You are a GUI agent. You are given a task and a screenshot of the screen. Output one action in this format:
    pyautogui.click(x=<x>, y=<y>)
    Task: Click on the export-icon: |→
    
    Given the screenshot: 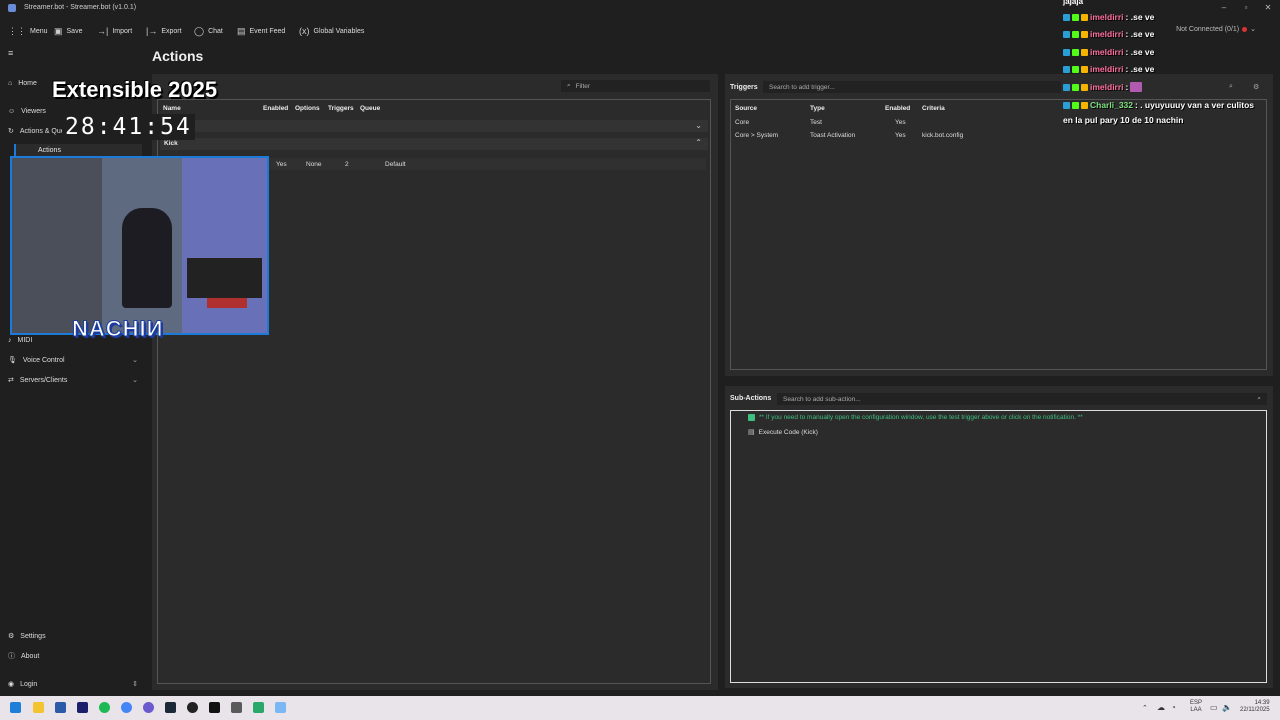 What is the action you would take?
    pyautogui.click(x=152, y=31)
    